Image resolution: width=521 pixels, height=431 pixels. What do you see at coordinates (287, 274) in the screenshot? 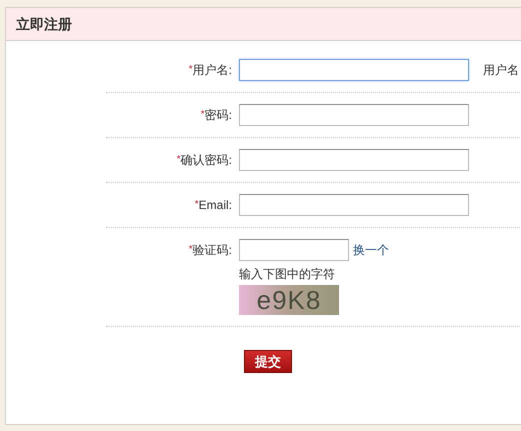
I see `captcha-instruction: 输入下图中的字符` at bounding box center [287, 274].